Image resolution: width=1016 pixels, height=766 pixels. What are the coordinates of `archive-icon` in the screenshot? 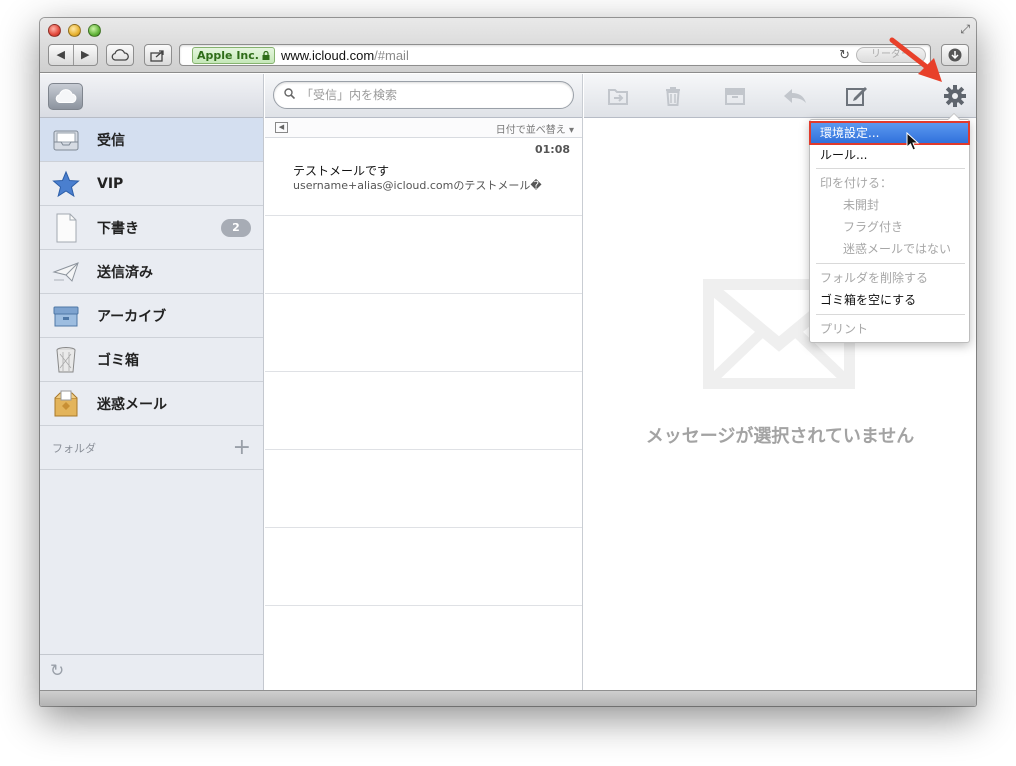 It's located at (735, 96).